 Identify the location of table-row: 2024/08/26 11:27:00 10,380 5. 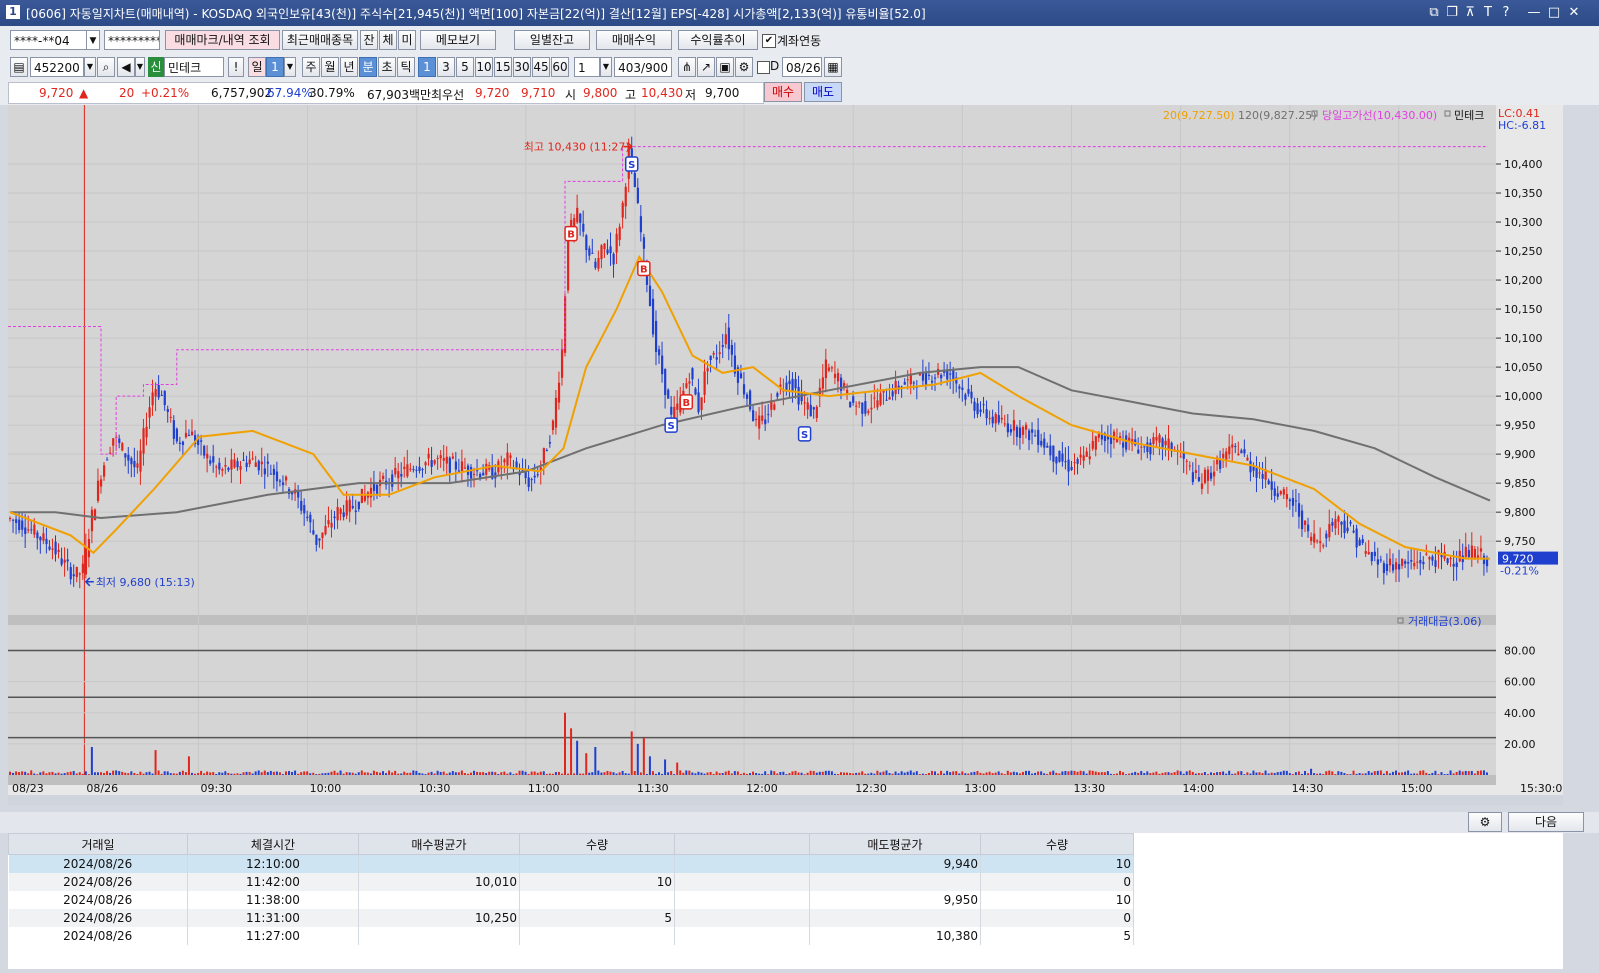
(571, 936).